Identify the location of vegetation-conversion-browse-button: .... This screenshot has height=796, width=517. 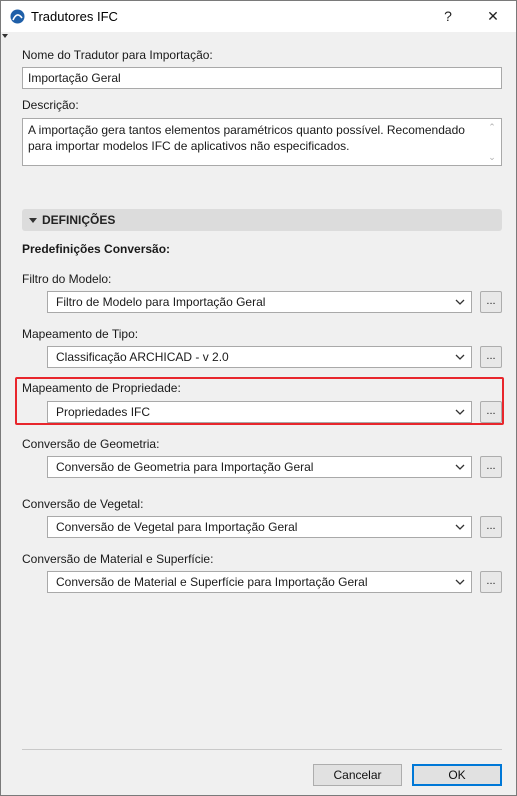
(491, 527).